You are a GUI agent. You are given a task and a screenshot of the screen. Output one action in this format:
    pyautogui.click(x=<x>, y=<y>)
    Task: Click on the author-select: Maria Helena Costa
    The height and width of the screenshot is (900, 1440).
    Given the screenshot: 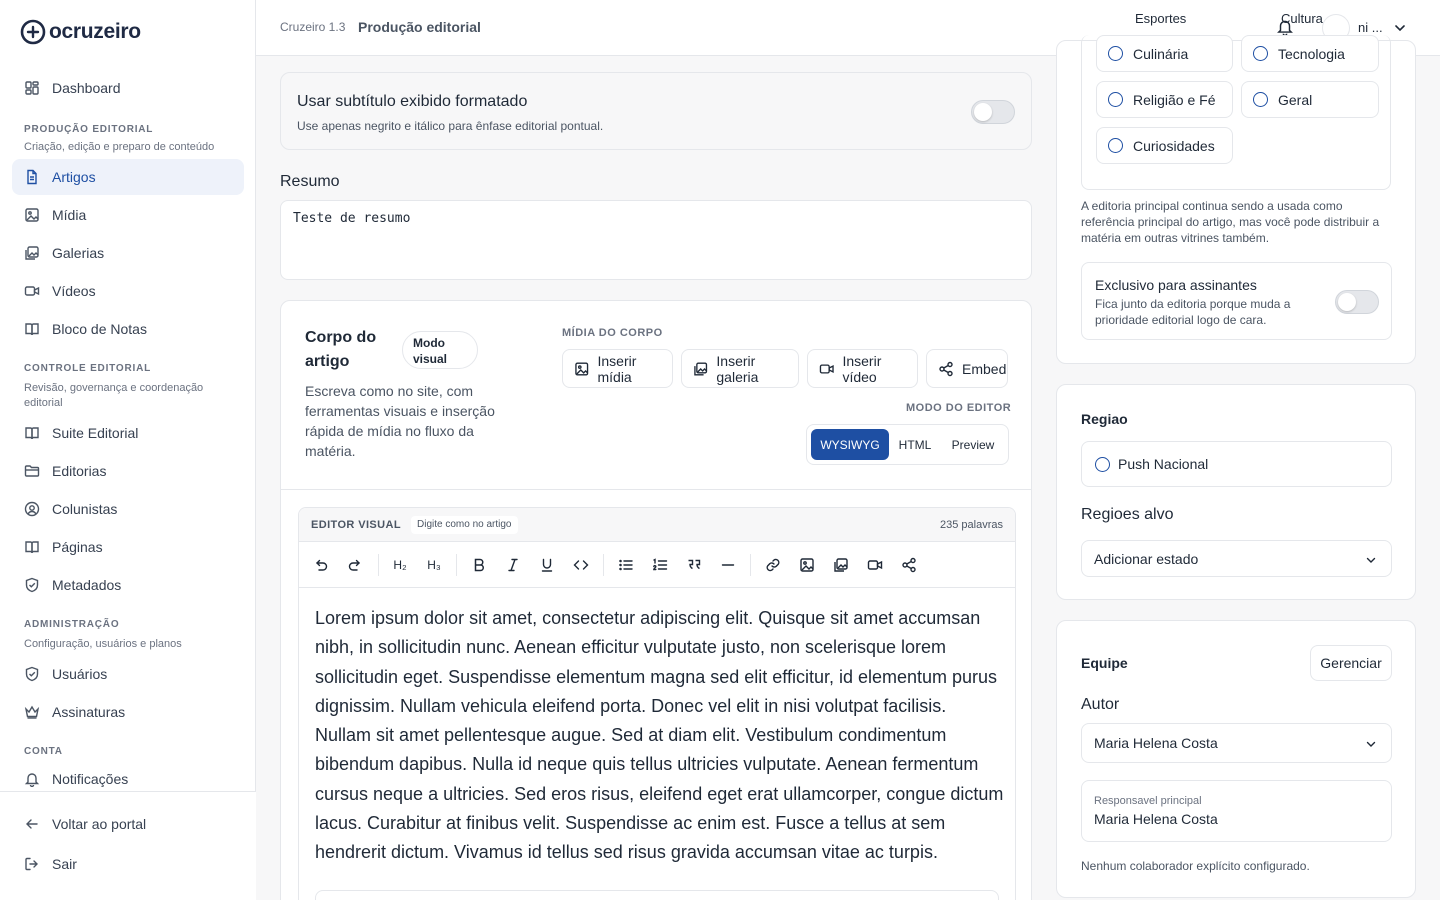 What is the action you would take?
    pyautogui.click(x=1236, y=743)
    